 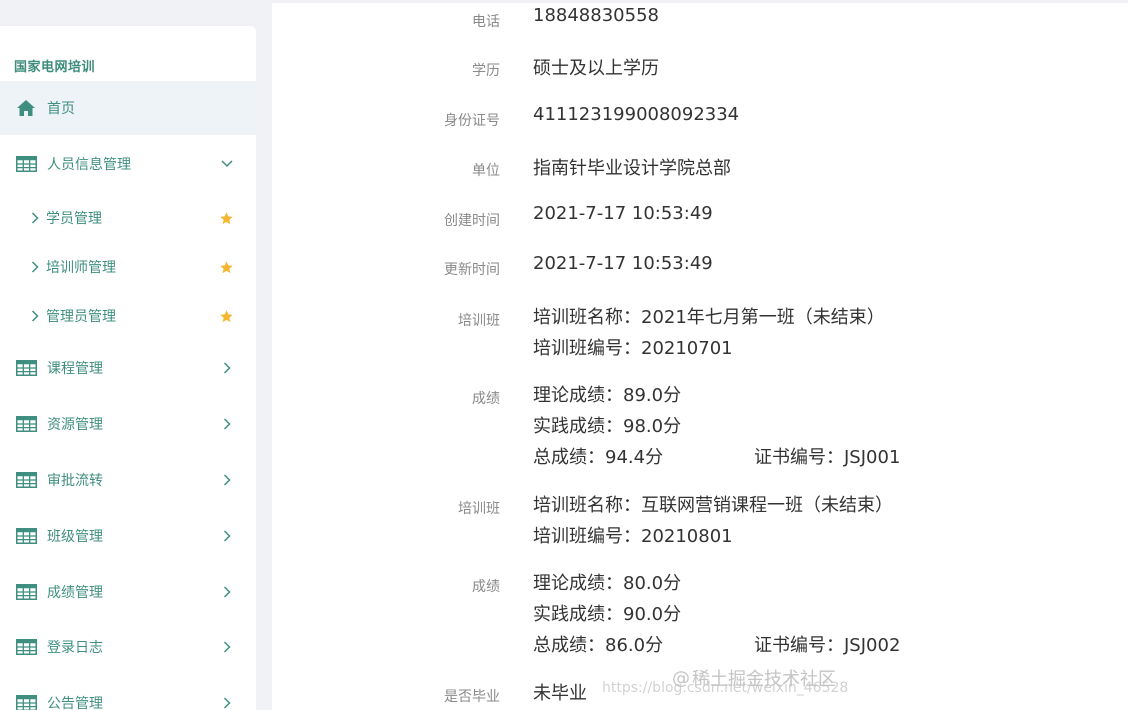 I want to click on organization-value: 指南针毕业设计学院总部, so click(x=632, y=168).